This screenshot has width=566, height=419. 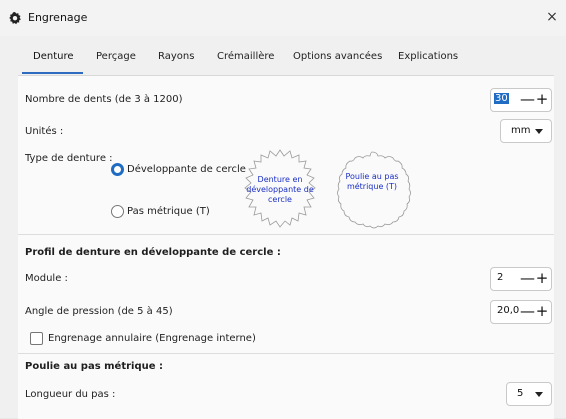 I want to click on num-teeth-label: Nombre de dents (de 3 à 1200), so click(x=104, y=99).